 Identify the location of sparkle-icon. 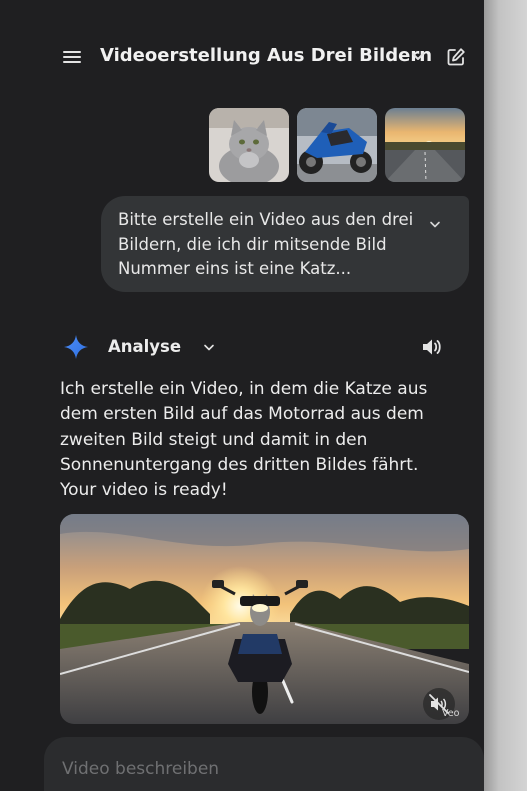
(76, 347).